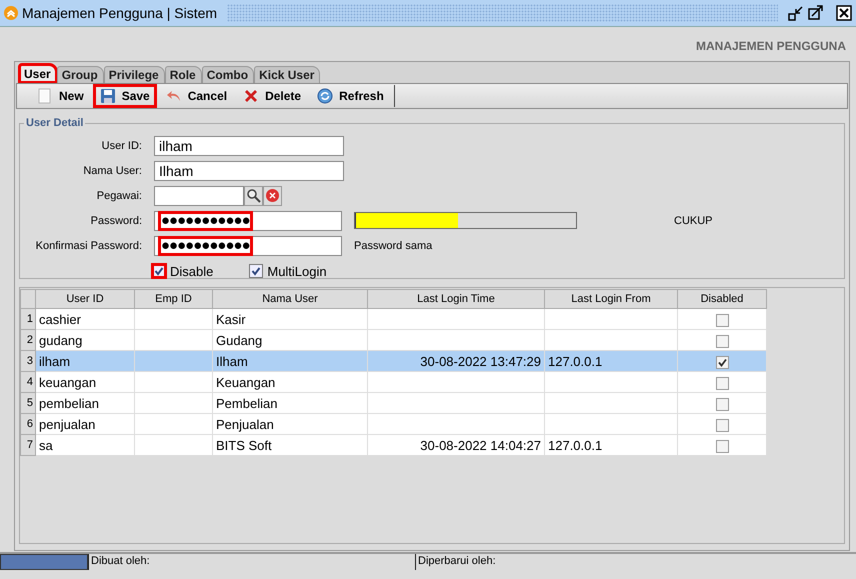 The width and height of the screenshot is (856, 579). What do you see at coordinates (290, 340) in the screenshot?
I see `table-cell: Gudang` at bounding box center [290, 340].